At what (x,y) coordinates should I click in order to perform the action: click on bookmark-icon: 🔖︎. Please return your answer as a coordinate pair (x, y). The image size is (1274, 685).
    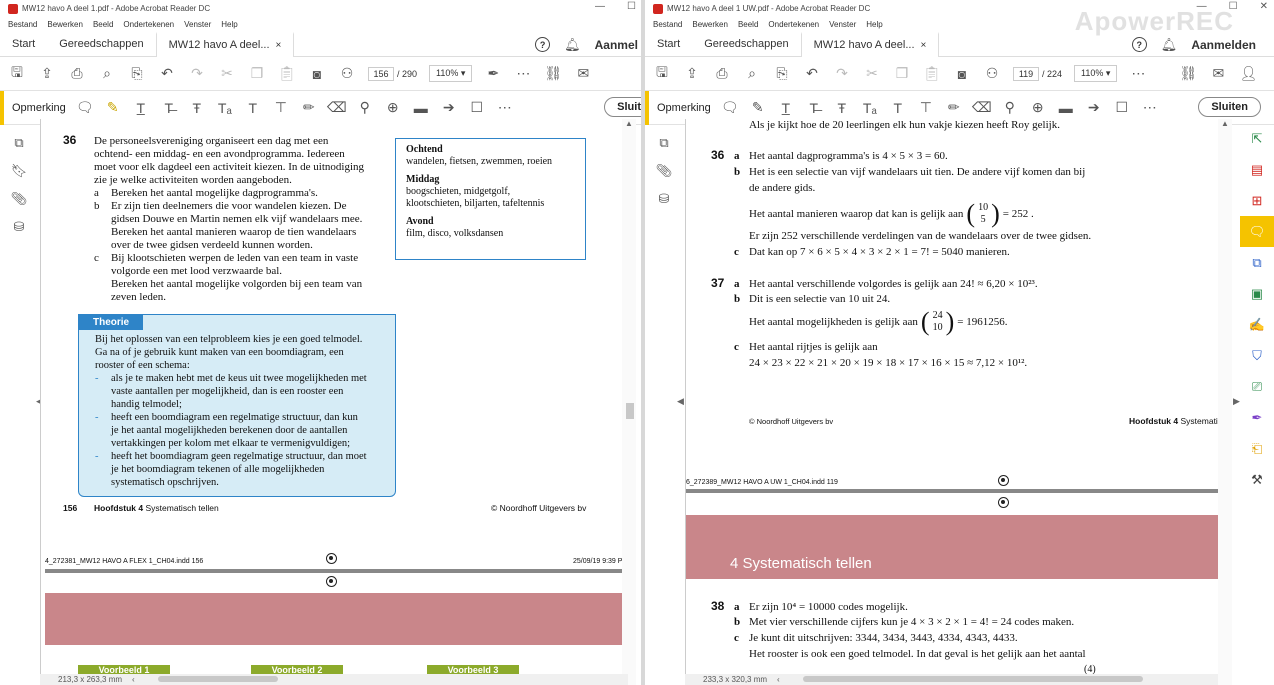
    Looking at the image, I should click on (19, 171).